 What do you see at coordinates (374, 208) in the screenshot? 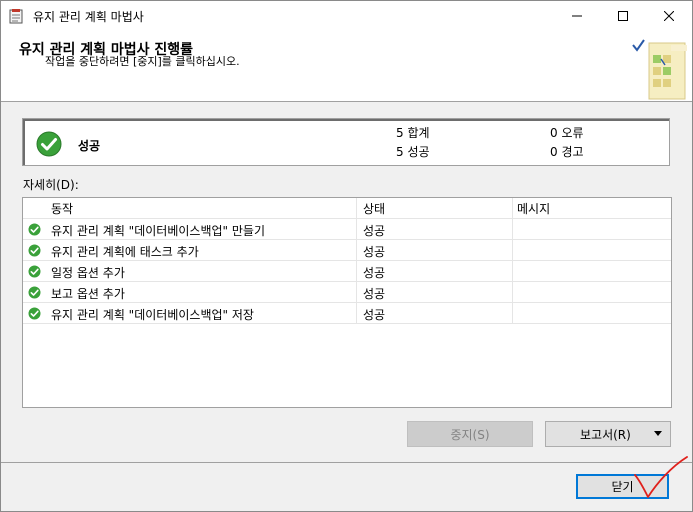
I see `column-header-status: 상태` at bounding box center [374, 208].